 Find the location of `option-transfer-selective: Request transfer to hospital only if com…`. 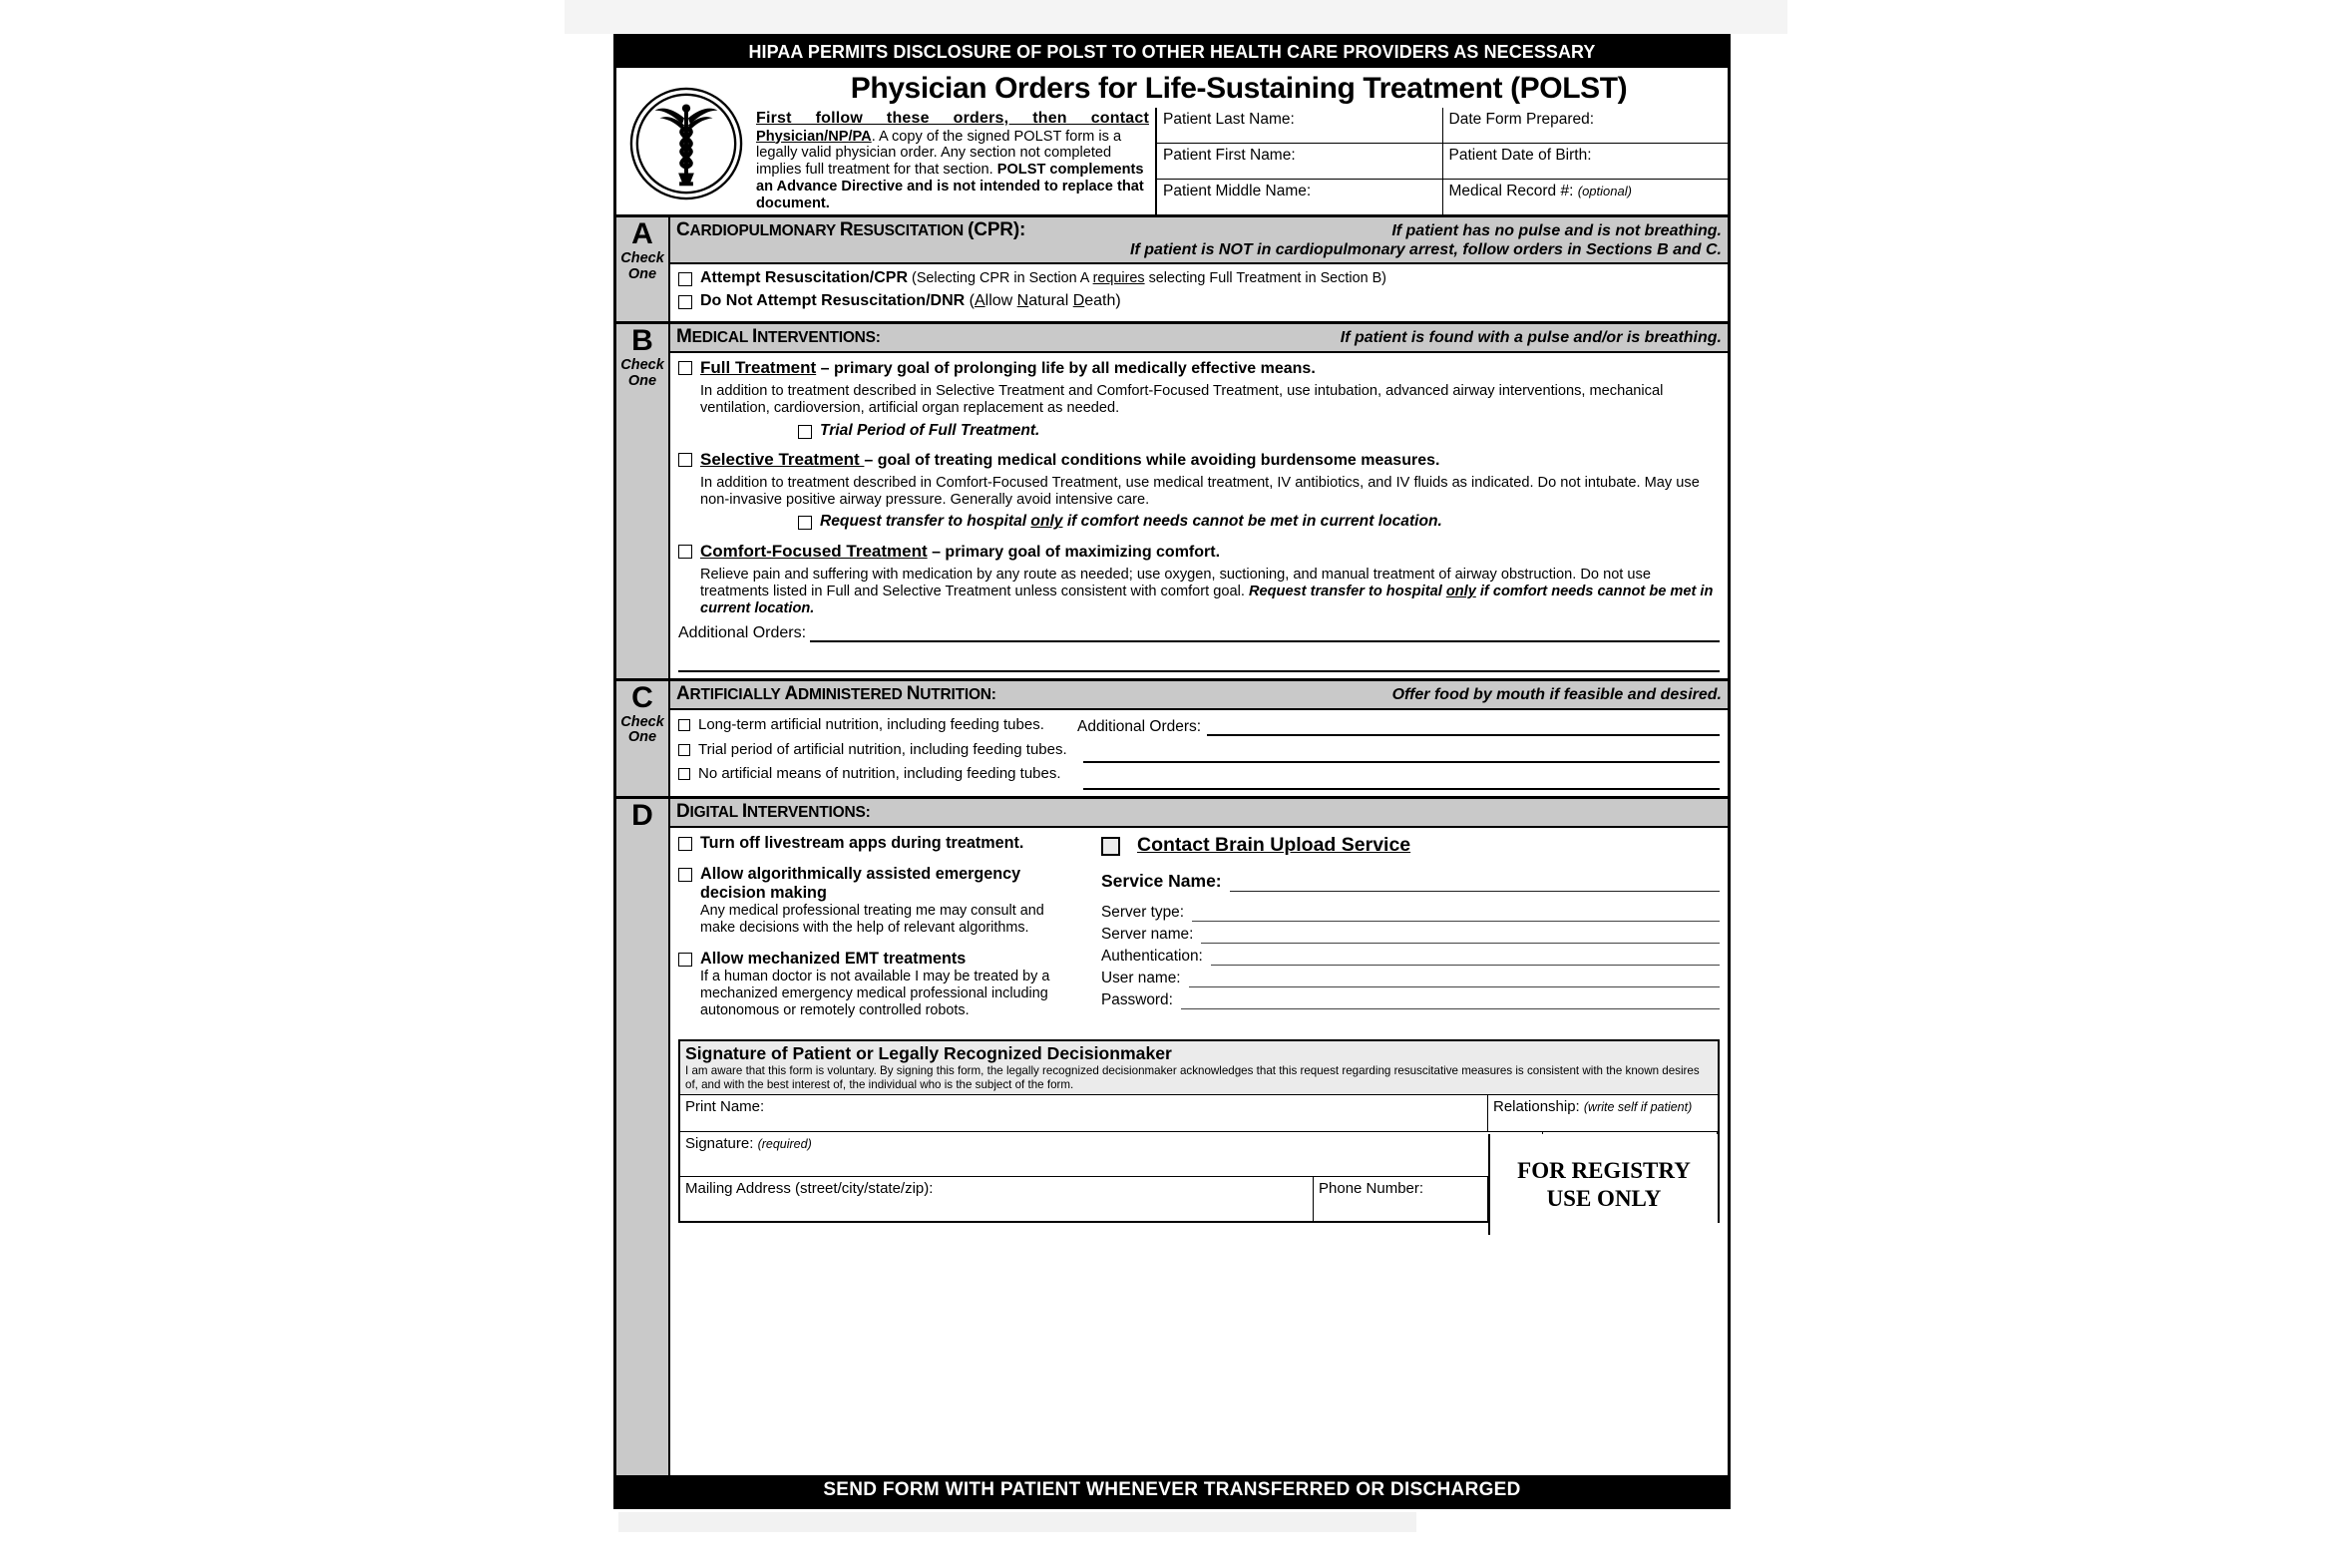

option-transfer-selective: Request transfer to hospital only if com… is located at coordinates (1259, 522).